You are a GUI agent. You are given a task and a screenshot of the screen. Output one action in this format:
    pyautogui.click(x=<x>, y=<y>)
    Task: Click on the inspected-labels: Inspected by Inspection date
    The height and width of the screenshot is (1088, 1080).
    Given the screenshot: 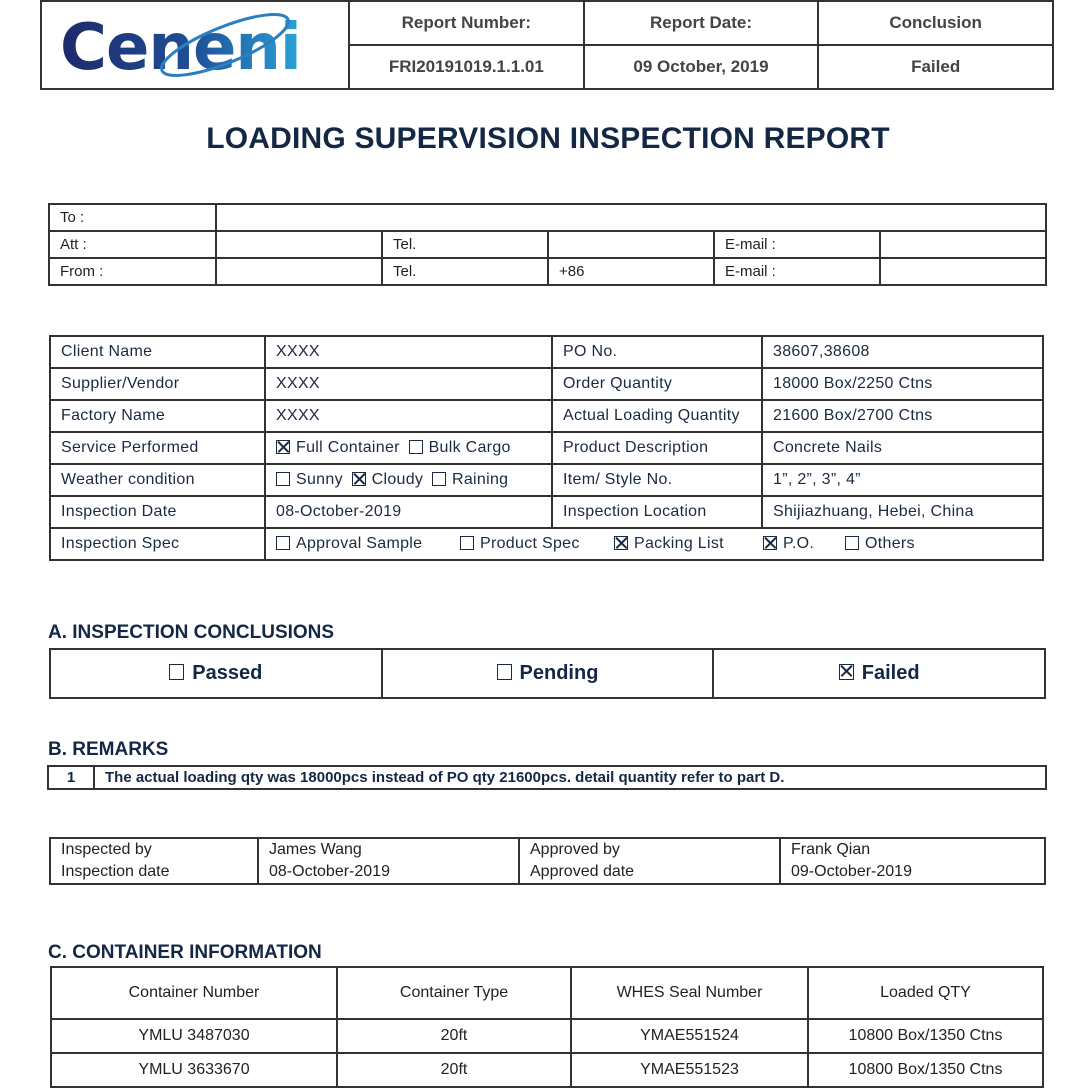 What is the action you would take?
    pyautogui.click(x=154, y=861)
    